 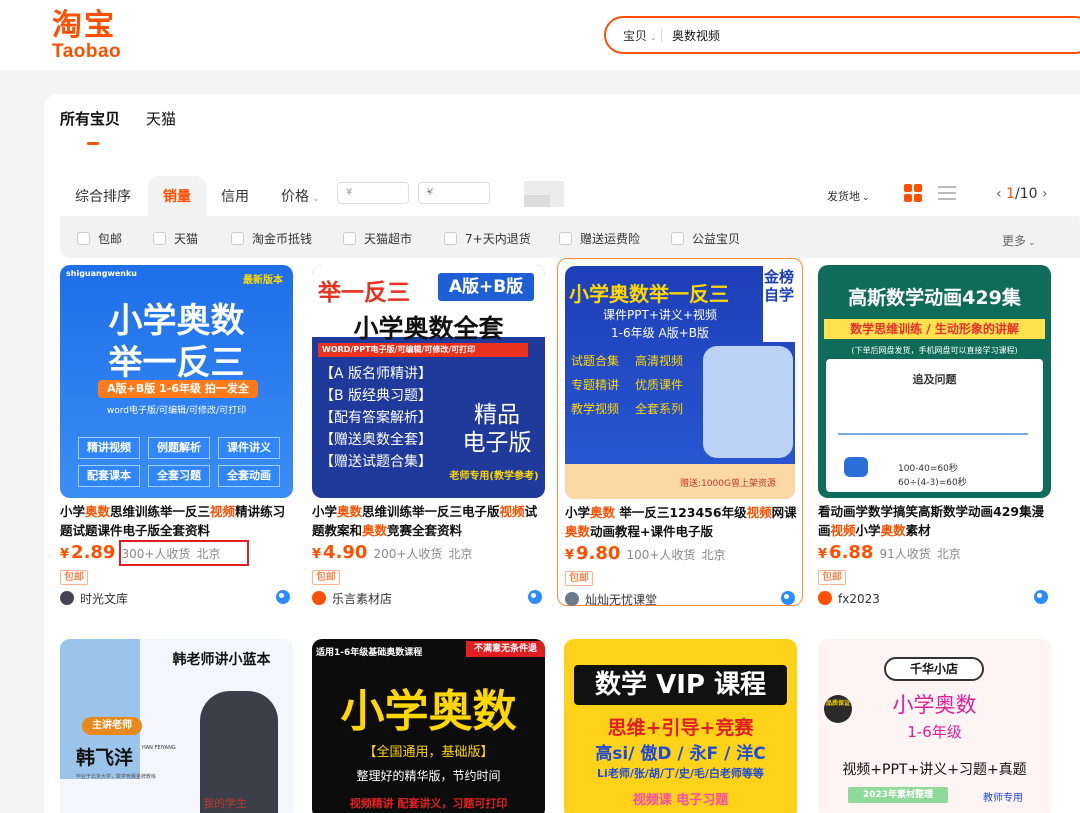 What do you see at coordinates (640, 35) in the screenshot?
I see `search-category-select: 宝贝 ⌄` at bounding box center [640, 35].